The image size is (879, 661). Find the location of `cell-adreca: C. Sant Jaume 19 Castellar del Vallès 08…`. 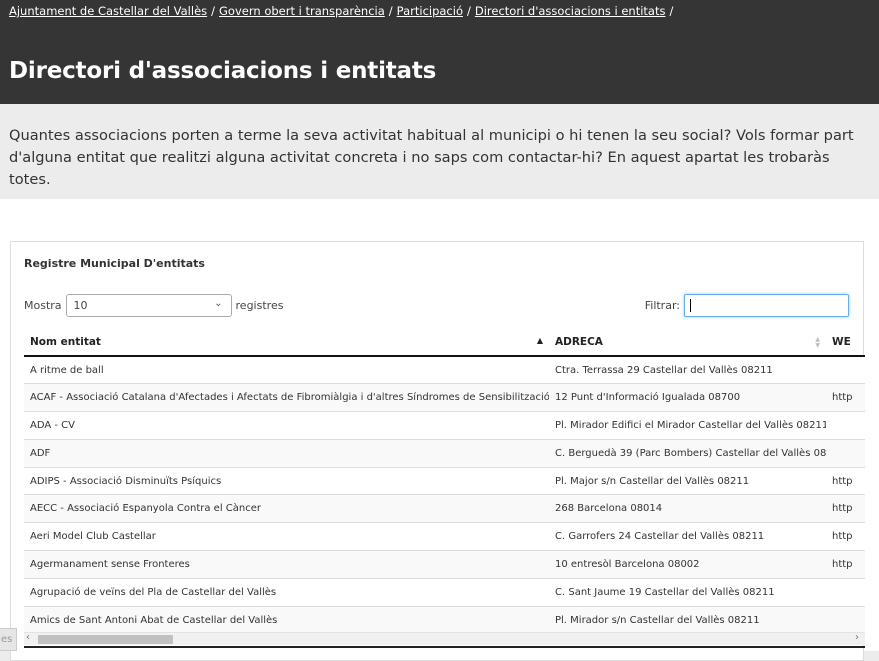

cell-adreca: C. Sant Jaume 19 Castellar del Vallès 08… is located at coordinates (687, 592).